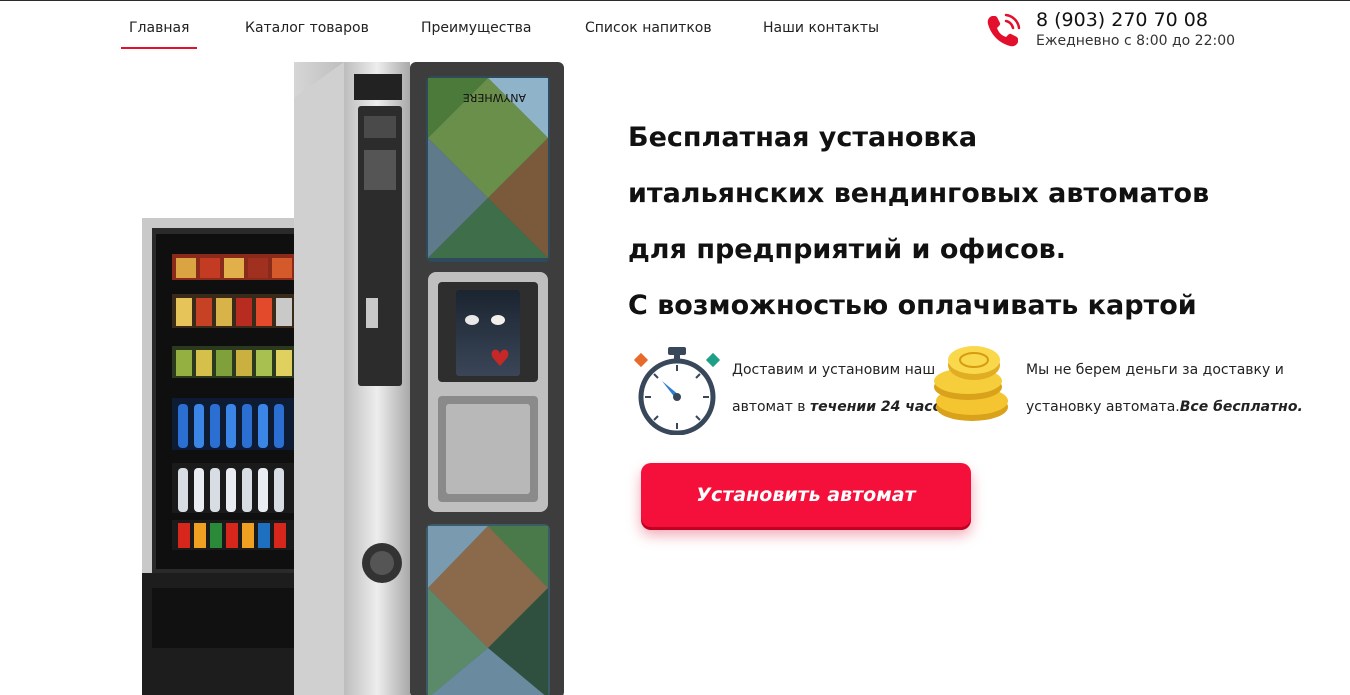  Describe the element at coordinates (919, 193) in the screenshot. I see `headline-line-2: итальянских вендинговых автоматов` at that location.